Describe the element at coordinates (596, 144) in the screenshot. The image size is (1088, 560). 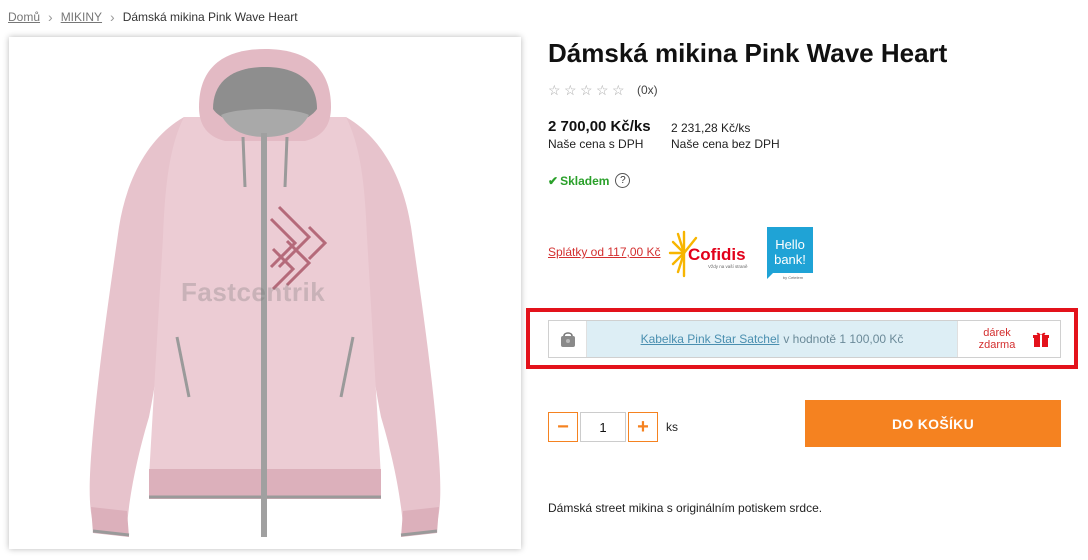
I see `price-with-vat-label: Naše cena s DPH` at that location.